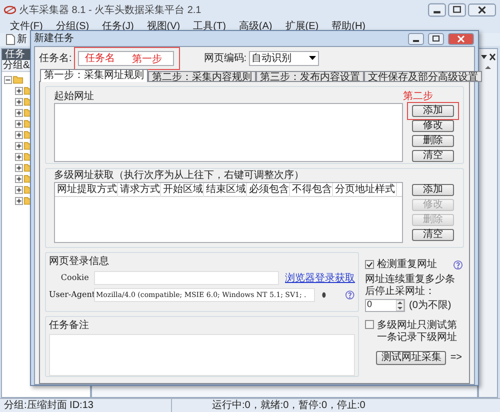 This screenshot has height=412, width=500. Describe the element at coordinates (182, 190) in the screenshot. I see `column-header: 开始区域` at that location.